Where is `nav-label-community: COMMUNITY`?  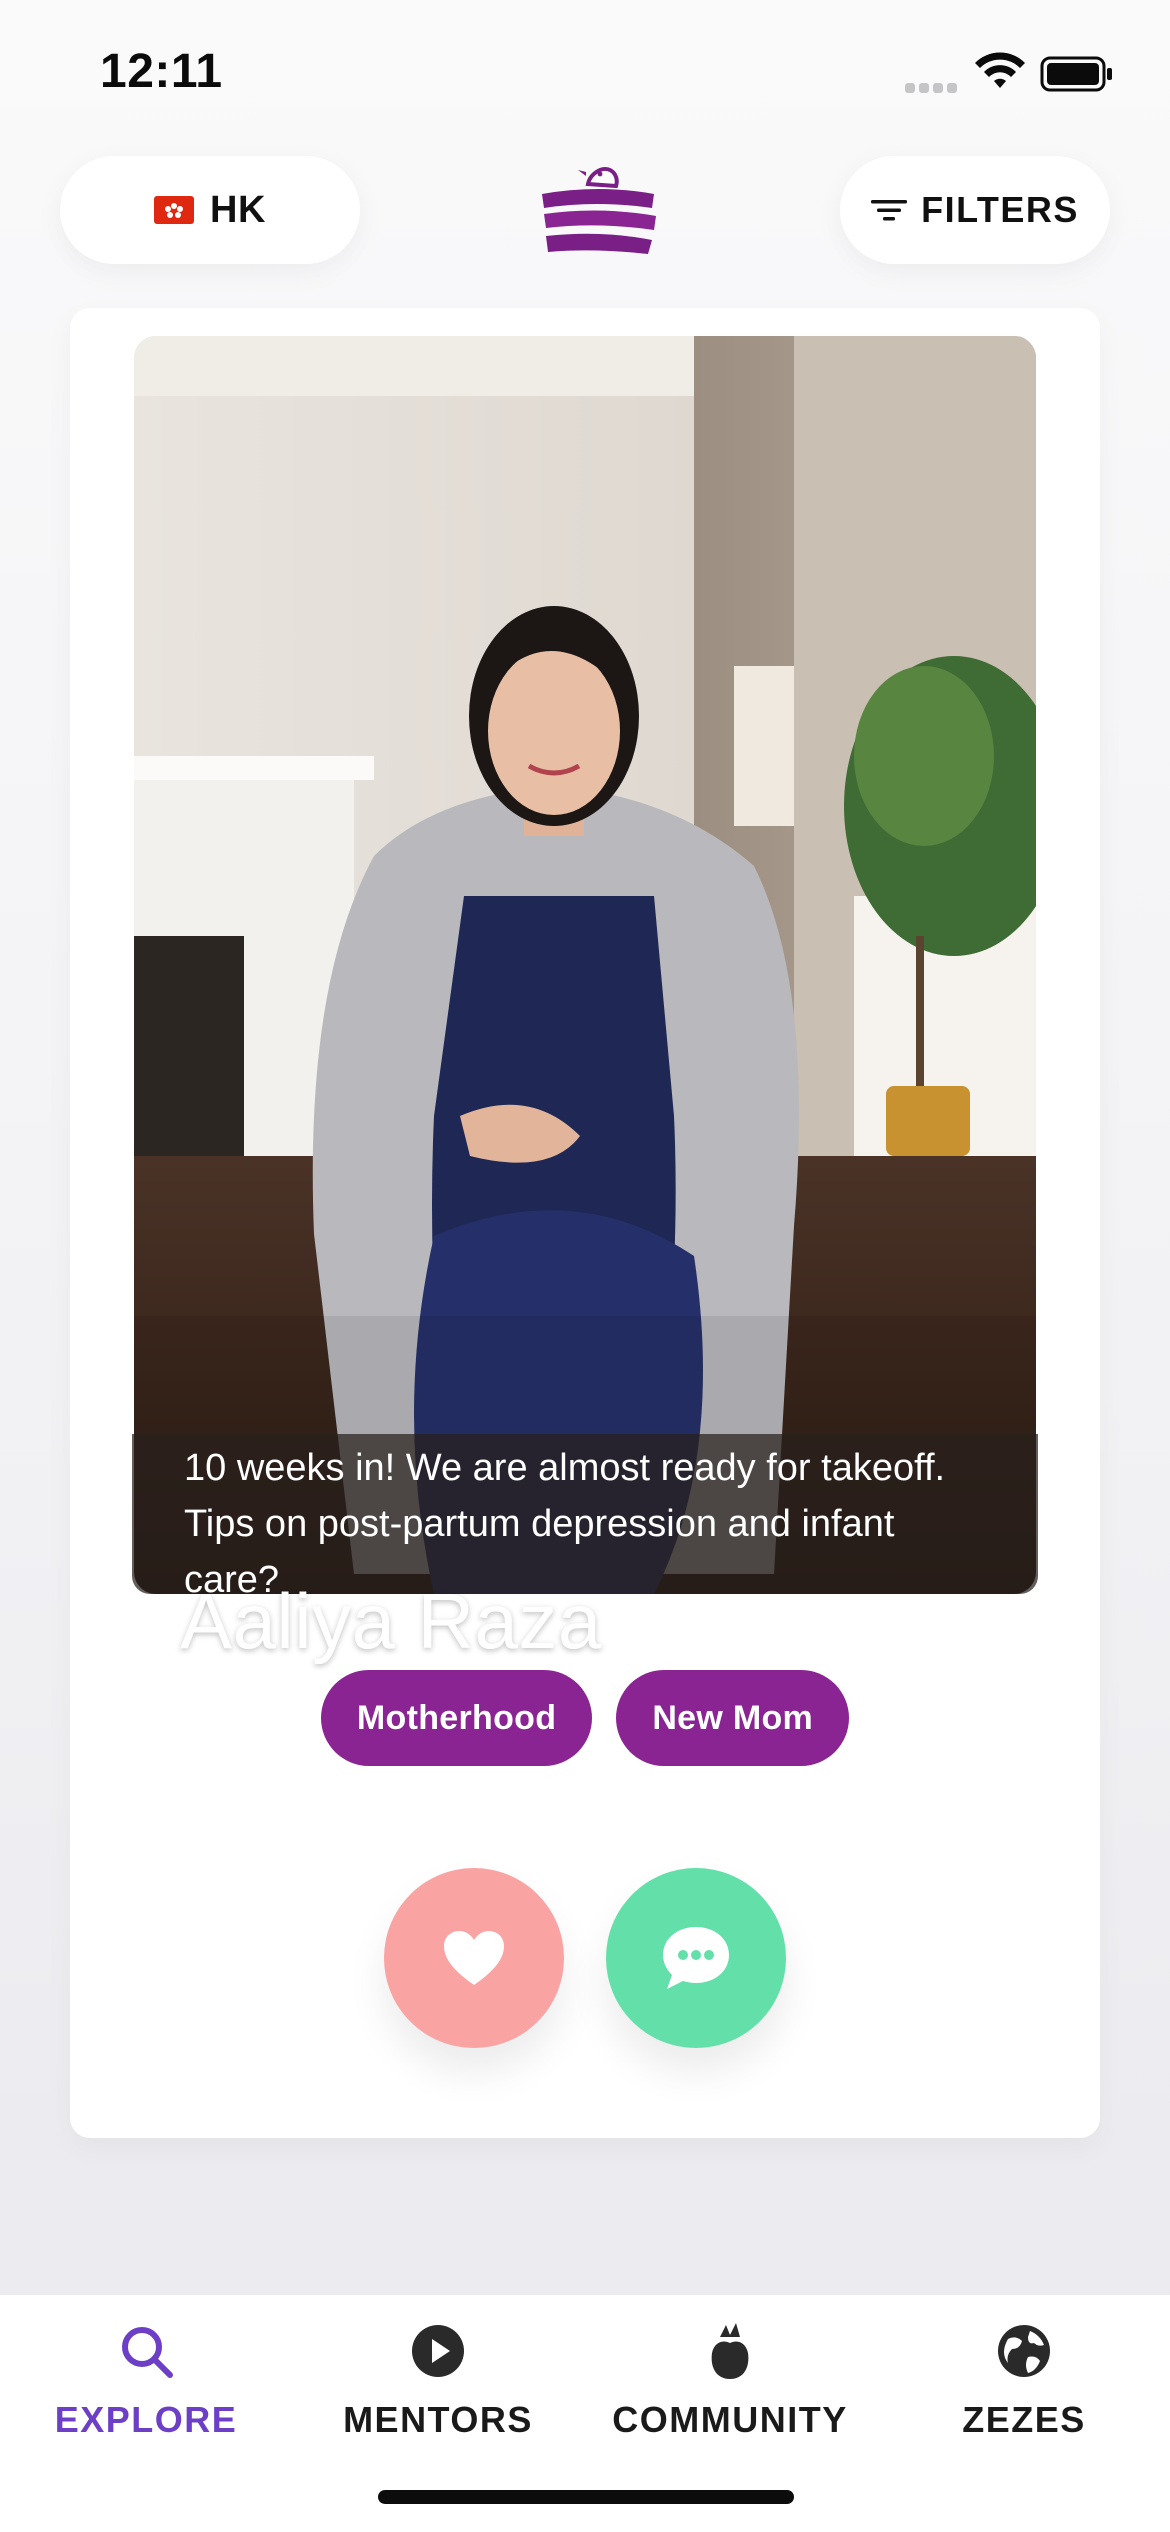 nav-label-community: COMMUNITY is located at coordinates (730, 2419).